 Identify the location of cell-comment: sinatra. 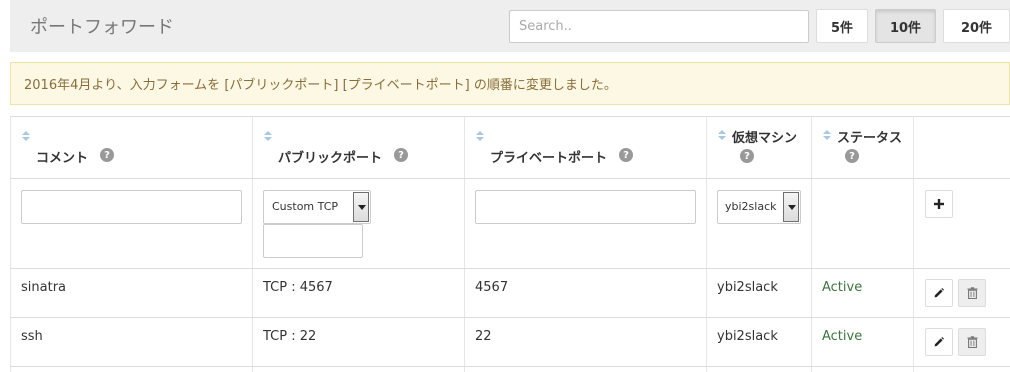
(43, 287).